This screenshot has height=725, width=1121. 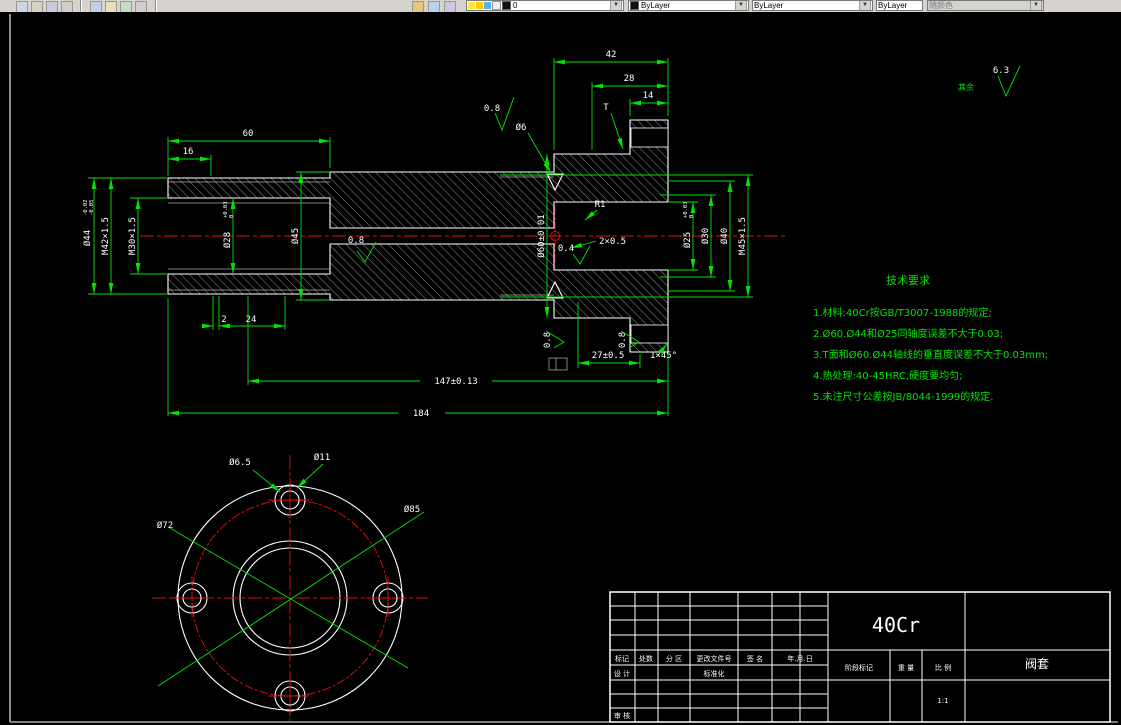 I want to click on dim-groove: 2×0.5, so click(x=612, y=242).